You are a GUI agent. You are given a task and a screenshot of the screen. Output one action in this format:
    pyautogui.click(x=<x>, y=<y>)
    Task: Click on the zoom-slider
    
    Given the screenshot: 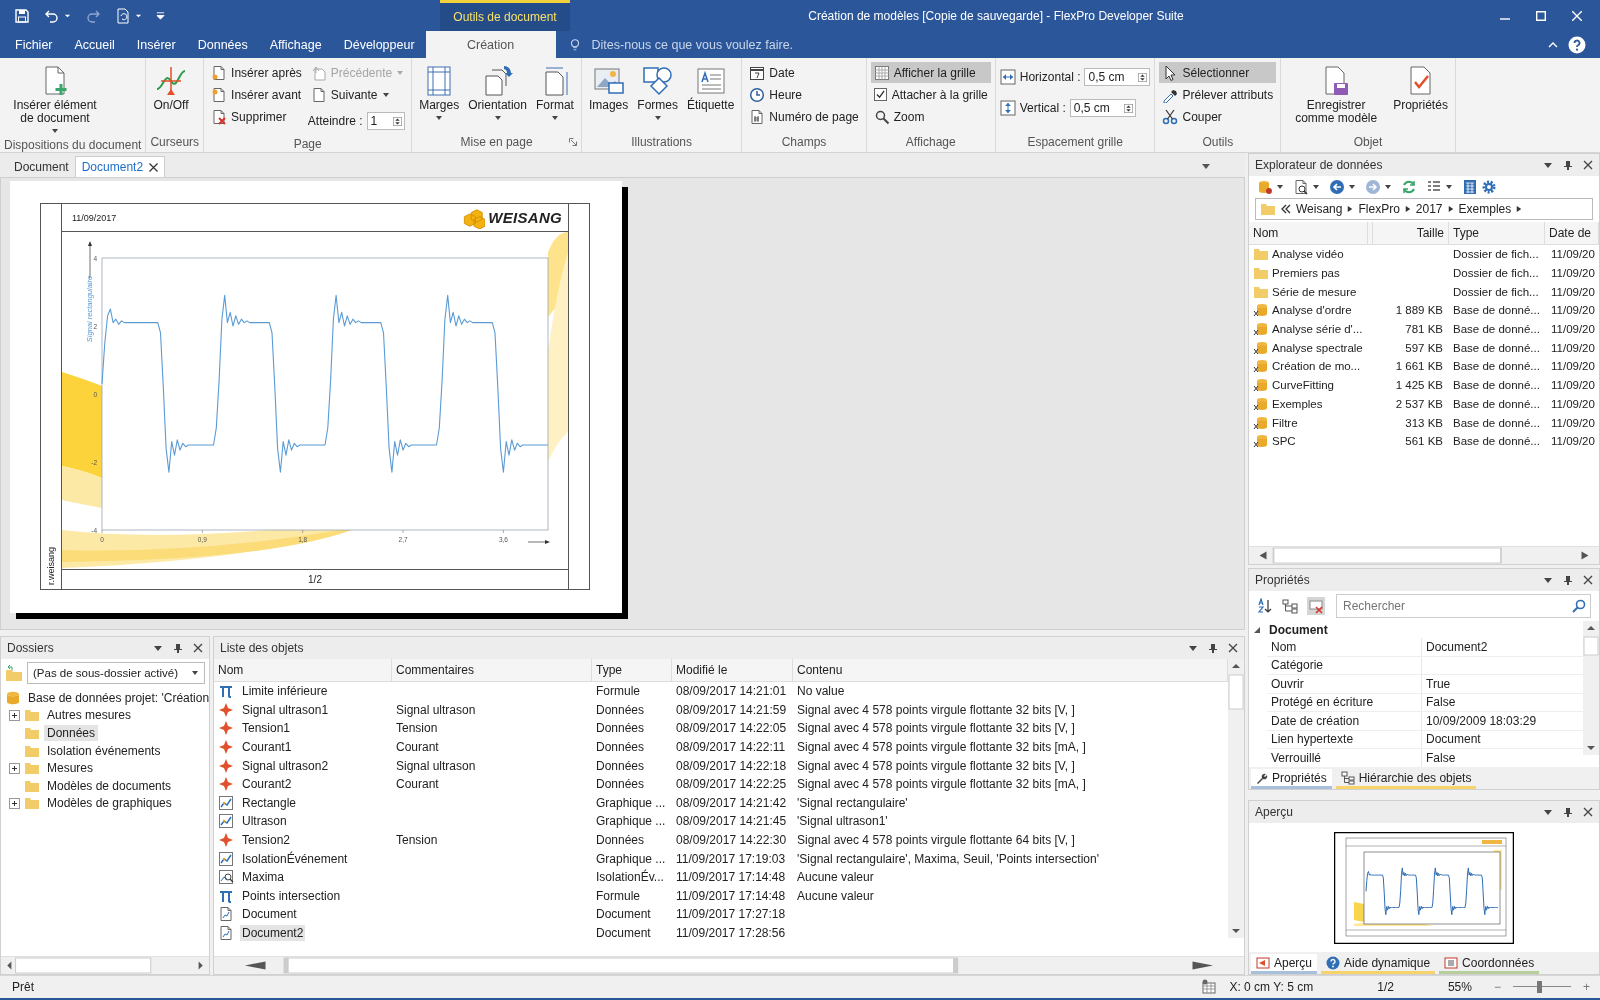 What is the action you would take?
    pyautogui.click(x=1542, y=987)
    